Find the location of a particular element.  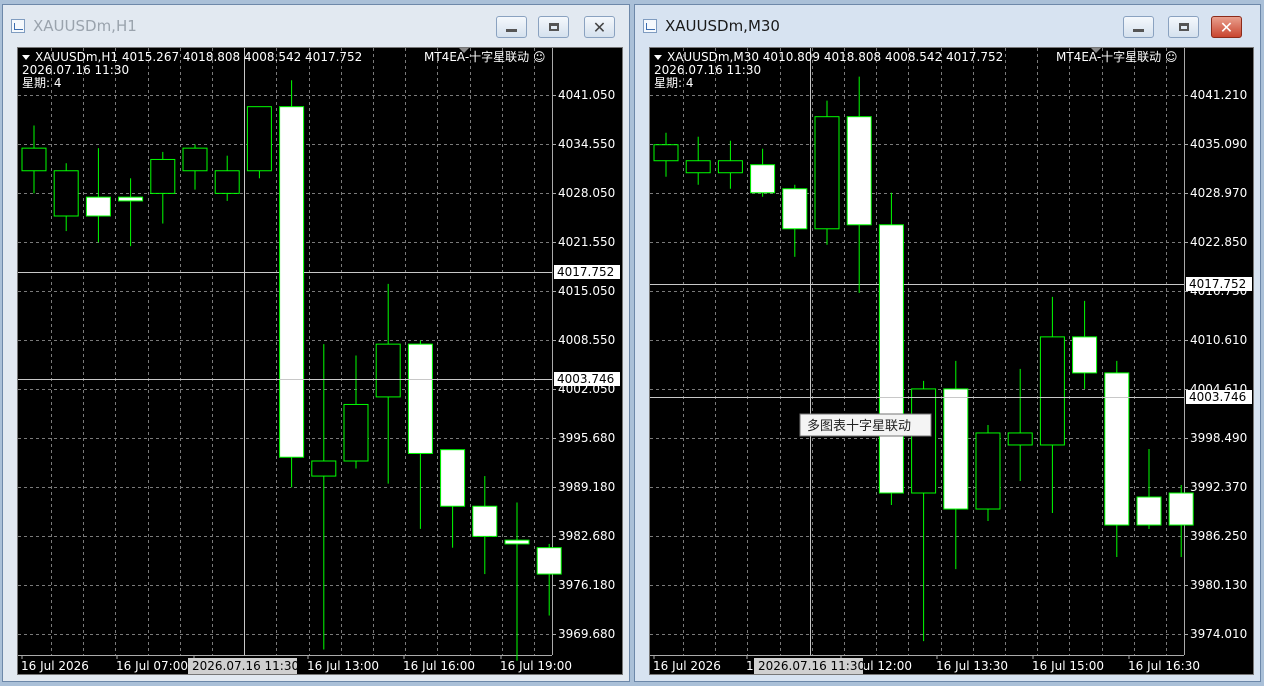

y-tick-label: 3974.010 is located at coordinates (1218, 634).